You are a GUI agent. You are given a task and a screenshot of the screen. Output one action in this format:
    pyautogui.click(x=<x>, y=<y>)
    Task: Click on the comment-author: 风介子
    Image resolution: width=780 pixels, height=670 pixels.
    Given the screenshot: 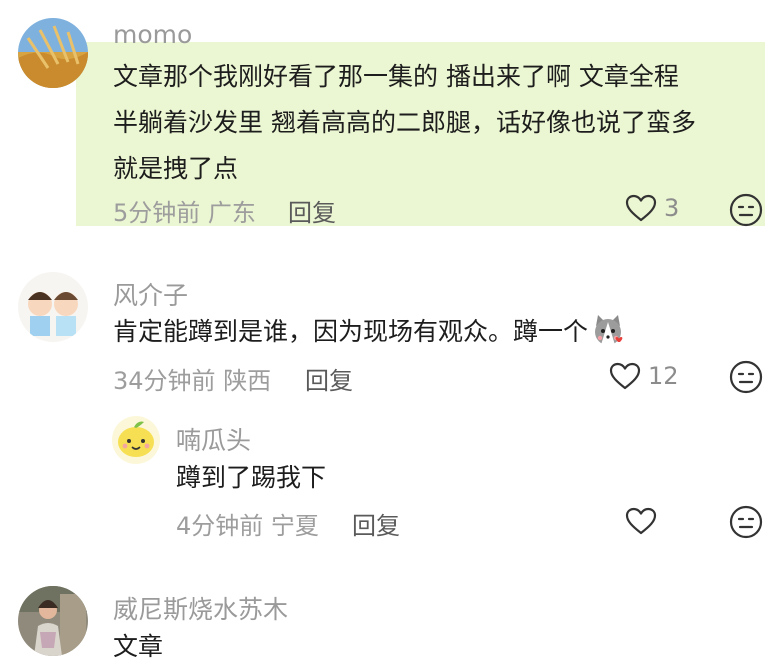 What is the action you would take?
    pyautogui.click(x=150, y=294)
    